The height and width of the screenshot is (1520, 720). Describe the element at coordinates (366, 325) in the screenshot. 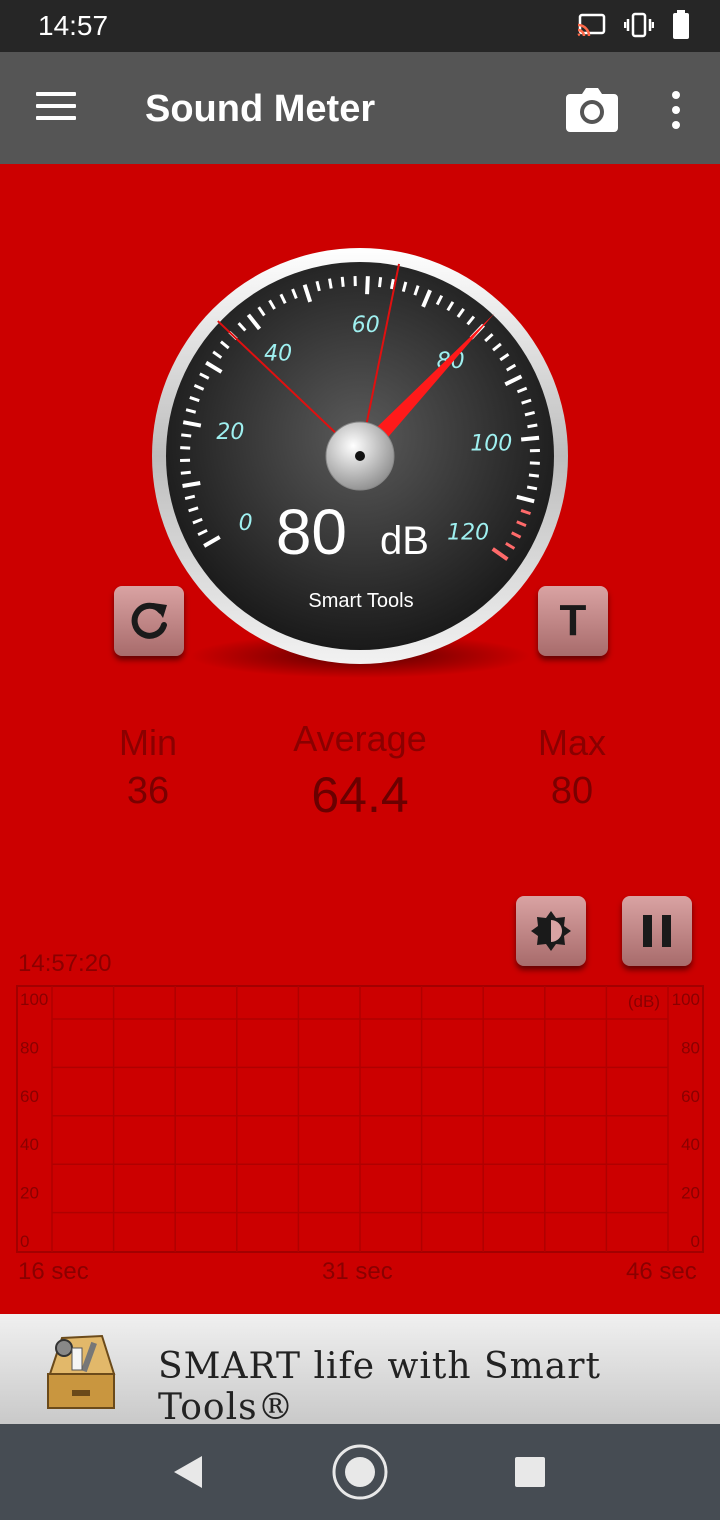

I see `scale-label-60: 60` at that location.